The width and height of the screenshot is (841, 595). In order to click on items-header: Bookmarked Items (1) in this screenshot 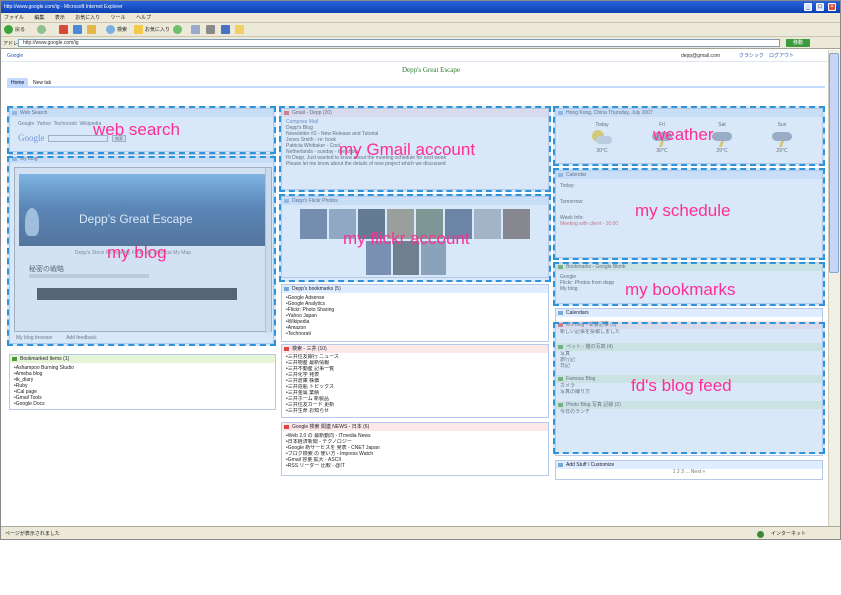, I will do `click(142, 359)`.